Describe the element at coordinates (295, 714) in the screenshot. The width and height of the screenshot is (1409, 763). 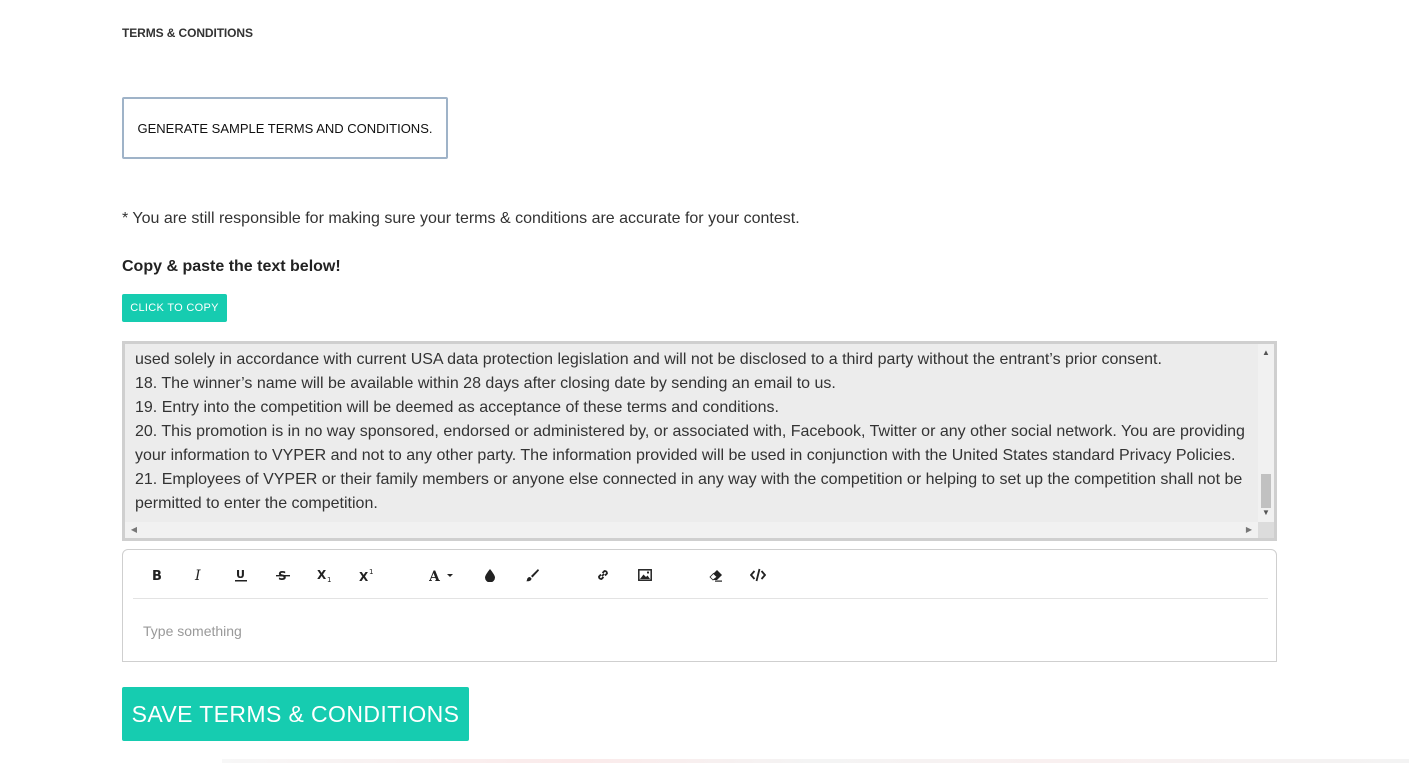
I see `save-terms-button: SAVE TERMS & CONDITIONS` at that location.